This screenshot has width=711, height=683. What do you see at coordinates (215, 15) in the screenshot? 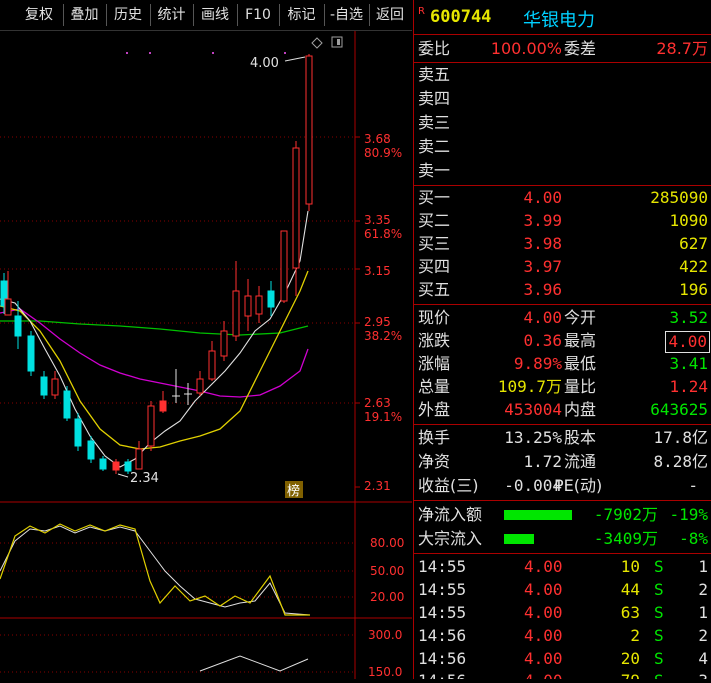
I see `draw-line-button: 画线` at bounding box center [215, 15].